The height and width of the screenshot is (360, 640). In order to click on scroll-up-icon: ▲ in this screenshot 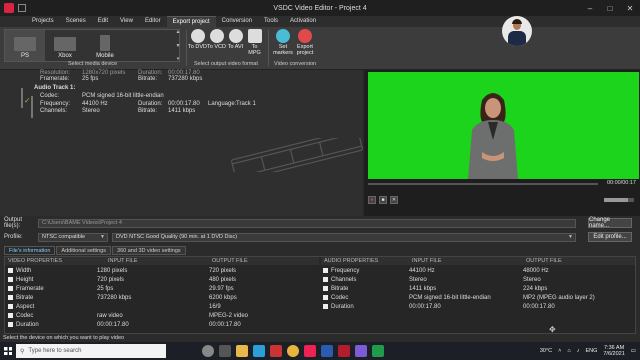, I will do `click(178, 32)`.